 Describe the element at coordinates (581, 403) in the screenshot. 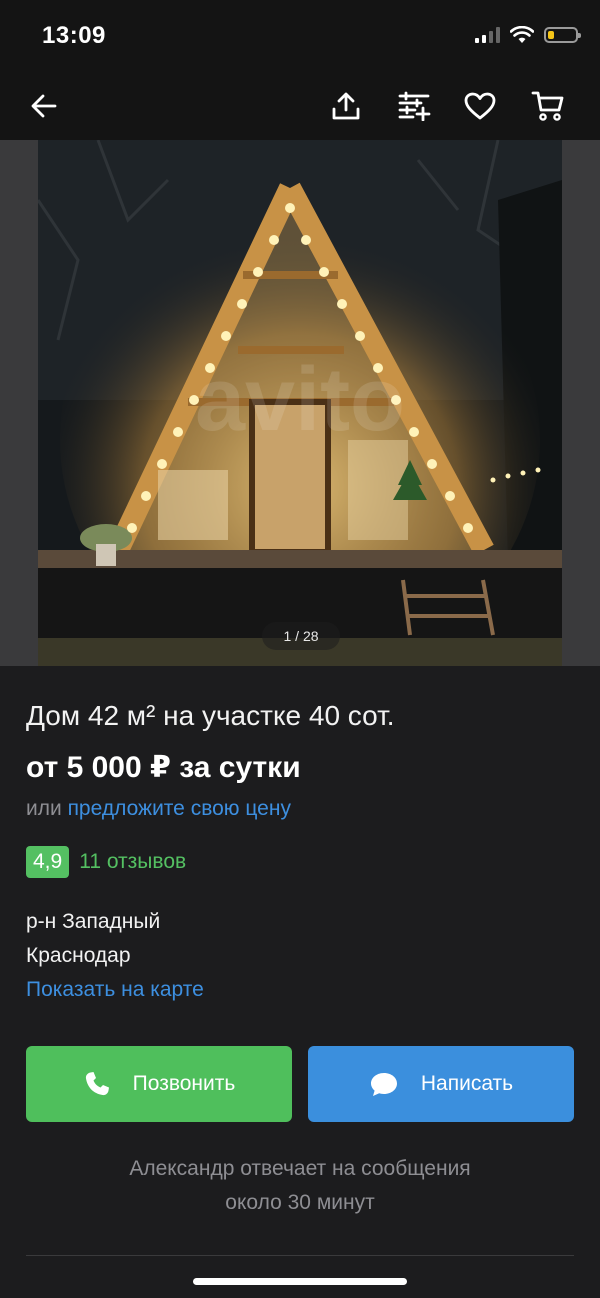

I see `next-photo-peek` at that location.